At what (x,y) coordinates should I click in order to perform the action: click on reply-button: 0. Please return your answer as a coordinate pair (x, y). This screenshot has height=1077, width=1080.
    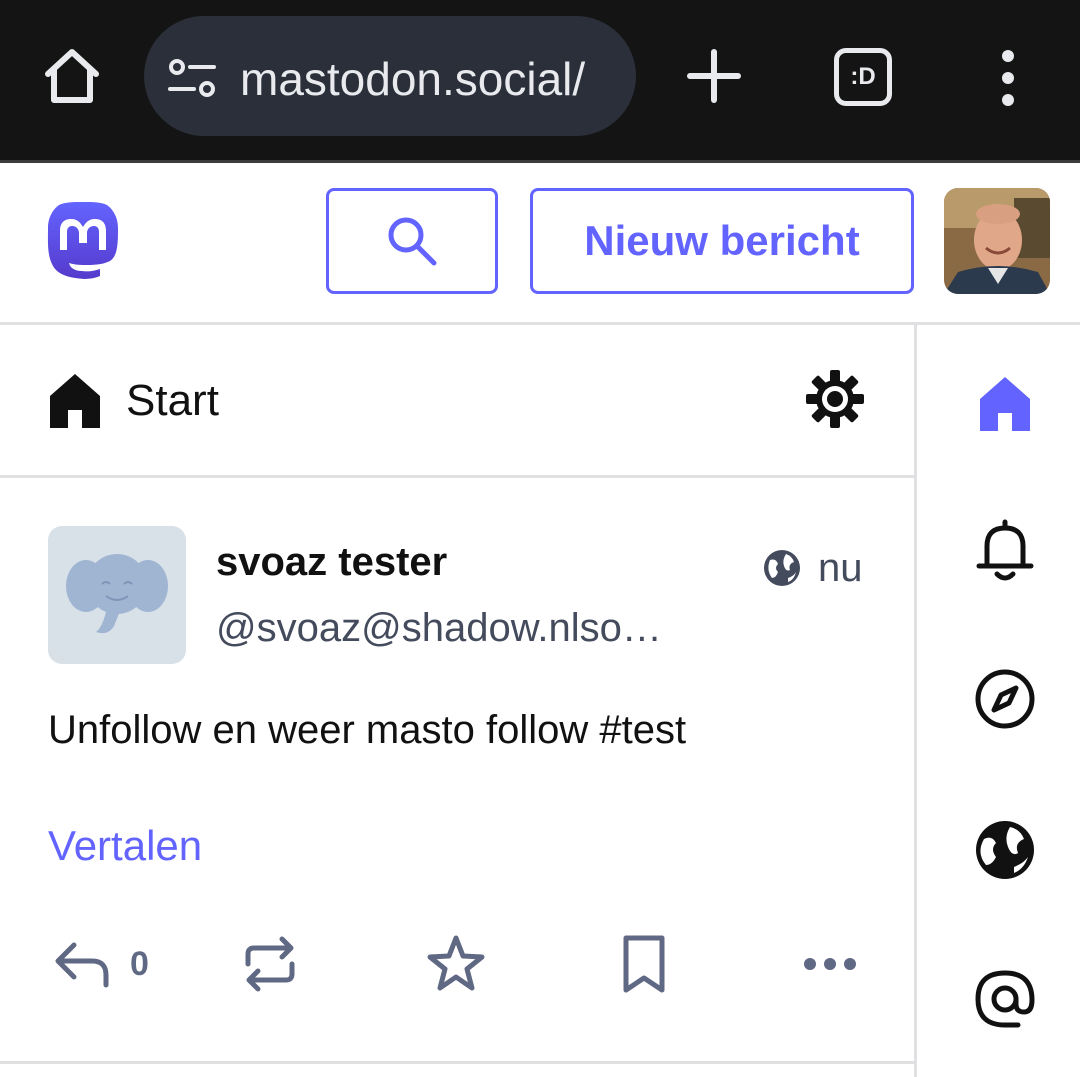
    Looking at the image, I should click on (107, 964).